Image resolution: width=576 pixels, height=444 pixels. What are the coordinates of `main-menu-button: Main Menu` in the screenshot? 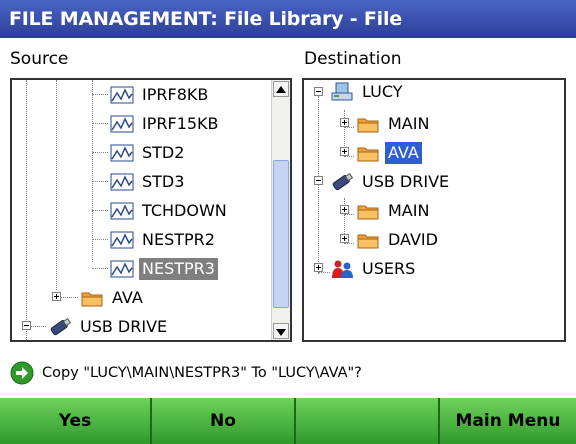 It's located at (508, 421).